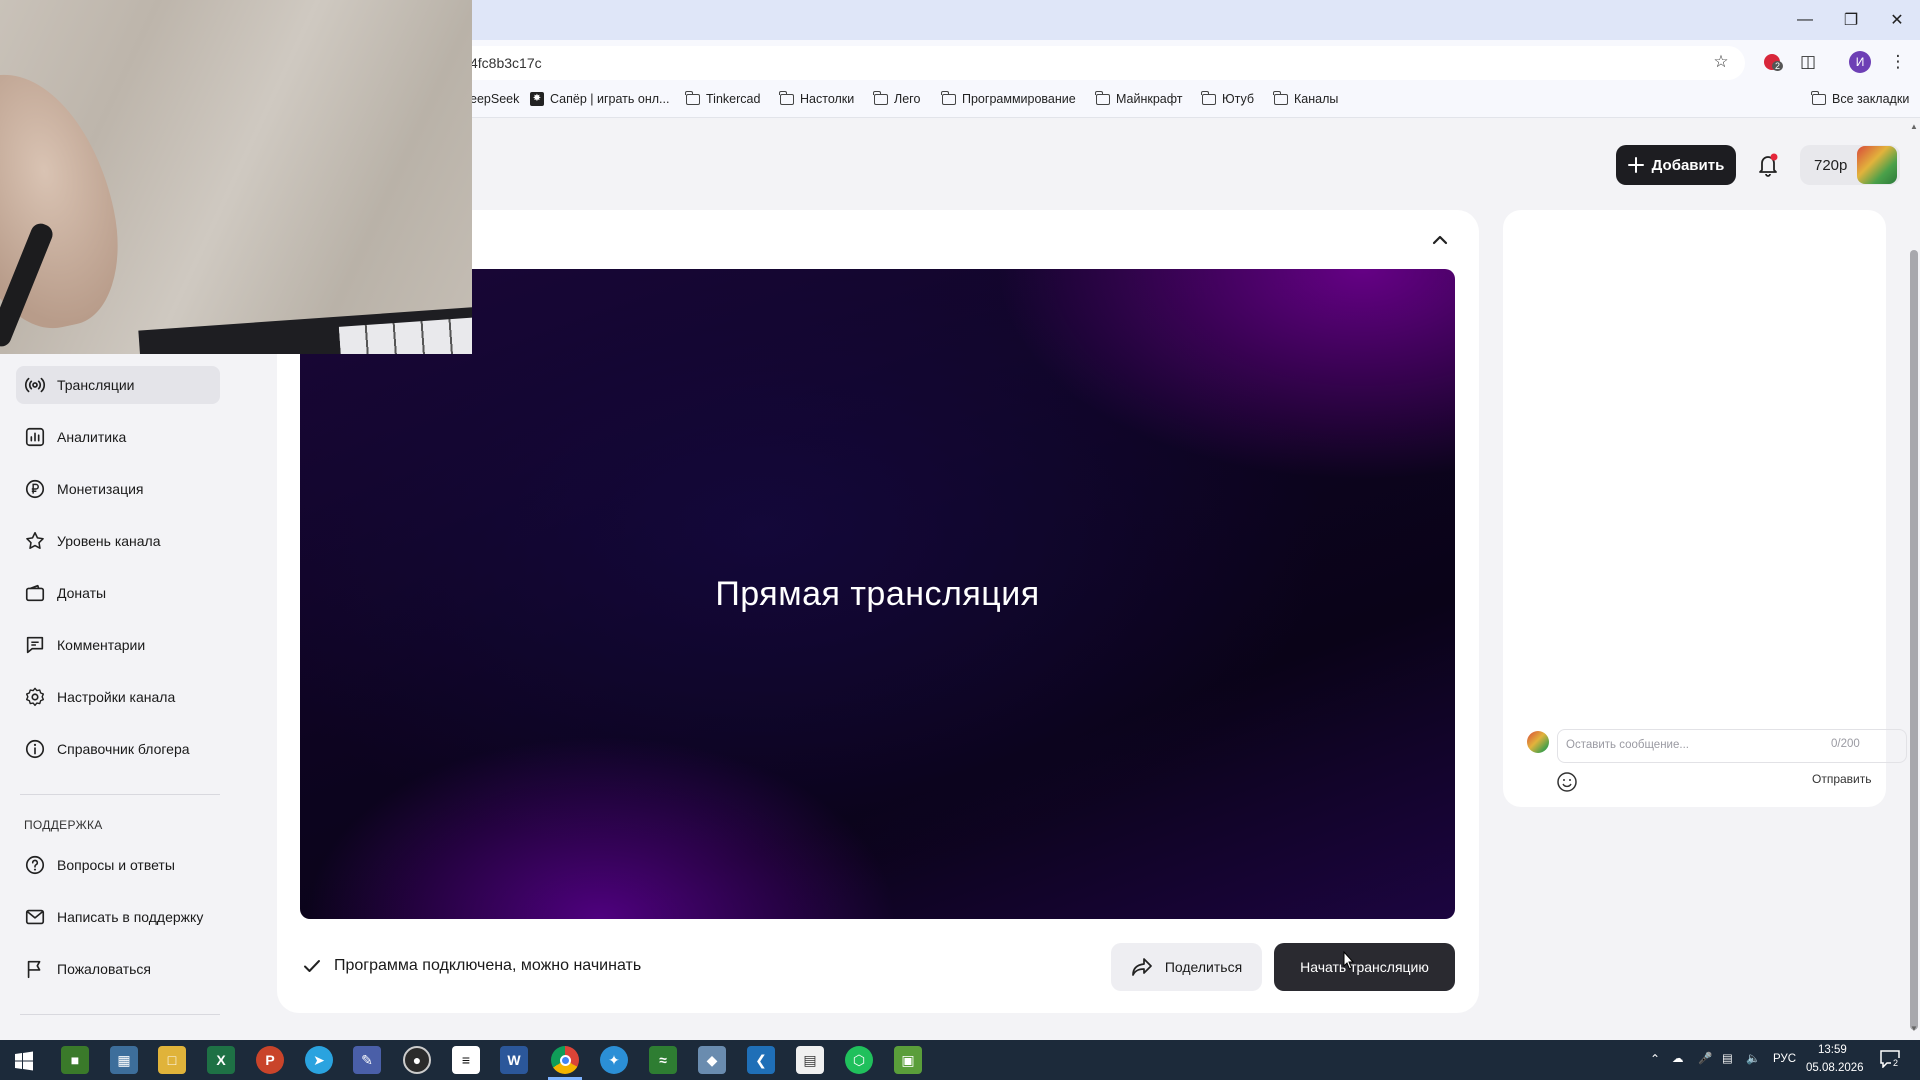 The image size is (1920, 1080). I want to click on chevron-up-icon, so click(1440, 240).